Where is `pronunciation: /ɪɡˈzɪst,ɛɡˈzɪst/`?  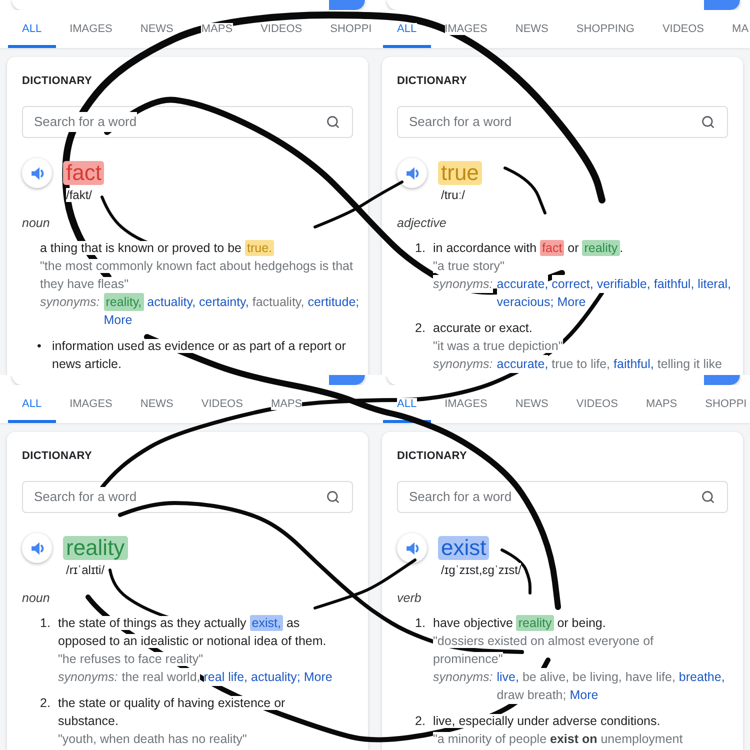
pronunciation: /ɪɡˈzɪst,ɛɡˈzɪst/ is located at coordinates (481, 570).